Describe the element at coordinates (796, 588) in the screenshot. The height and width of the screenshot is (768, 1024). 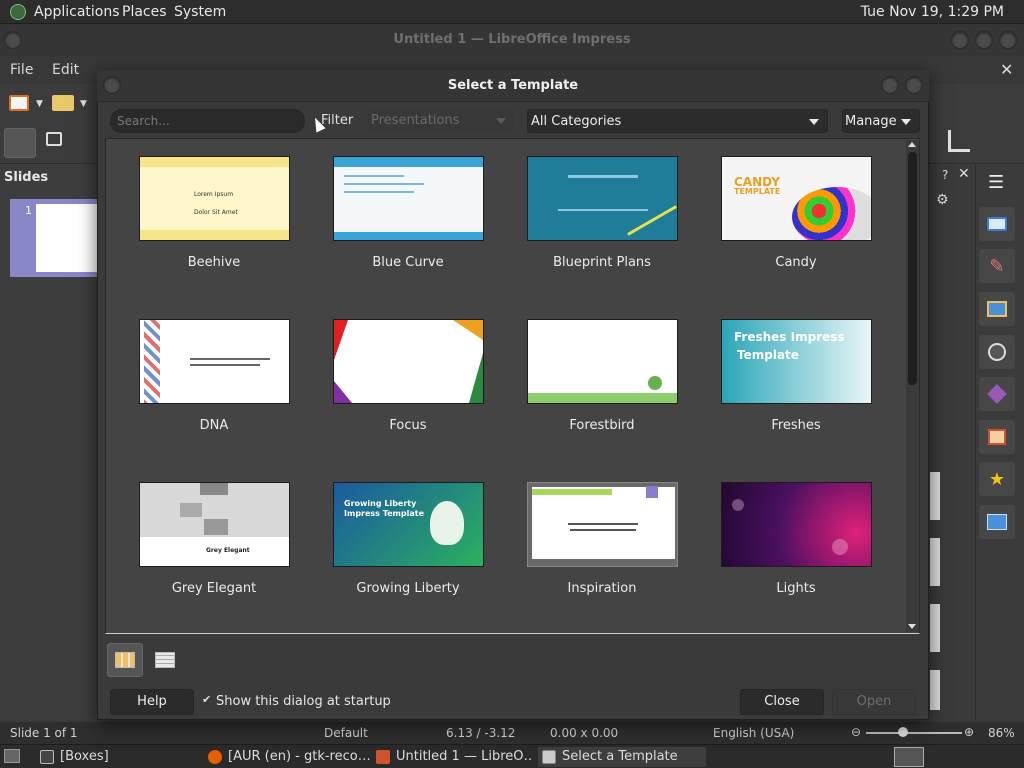
I see `template-label-lights: Lights` at that location.